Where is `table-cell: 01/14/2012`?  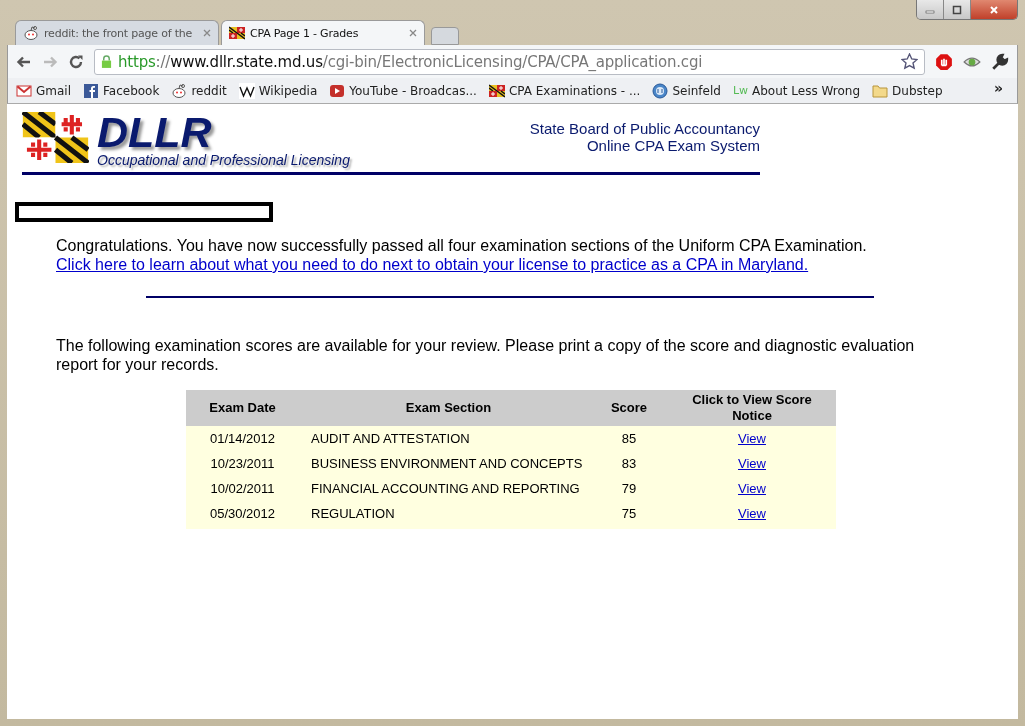 table-cell: 01/14/2012 is located at coordinates (242, 438).